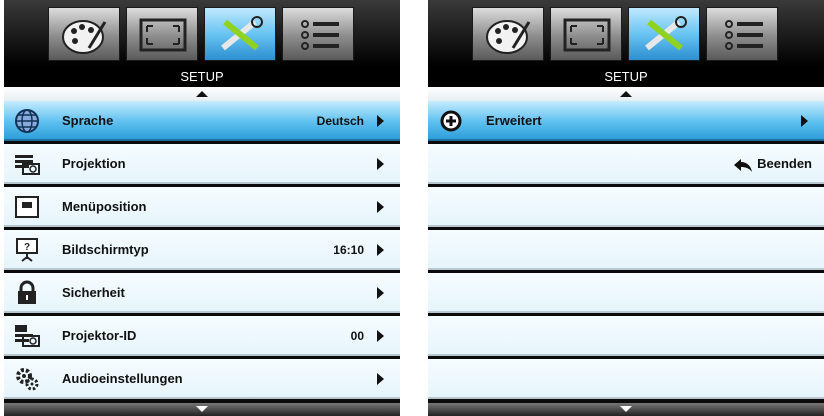  What do you see at coordinates (626, 164) in the screenshot?
I see `menu-item-exit: Beenden` at bounding box center [626, 164].